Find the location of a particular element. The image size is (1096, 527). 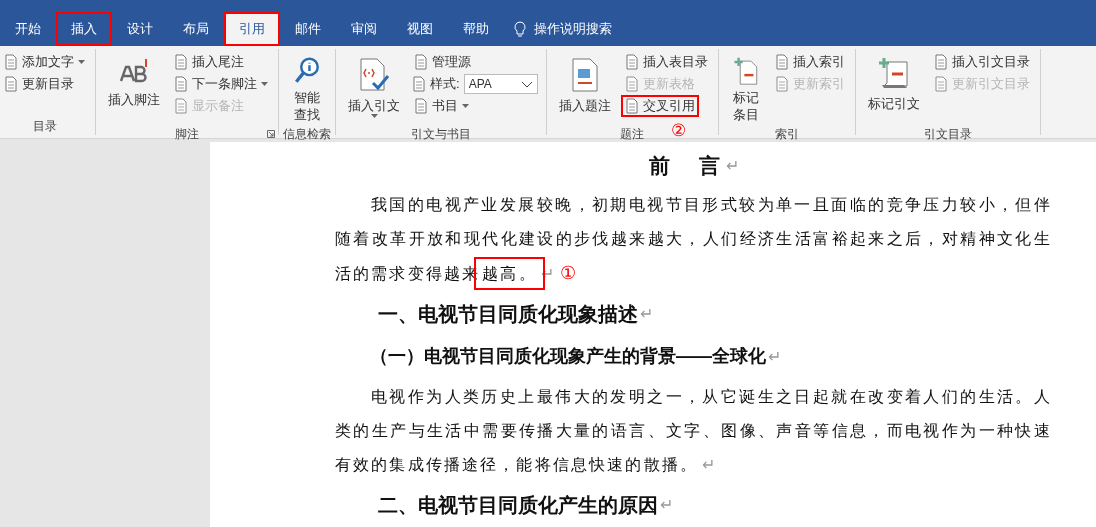

heading: 二、电视节目同质化产生的原因 is located at coordinates (518, 505).